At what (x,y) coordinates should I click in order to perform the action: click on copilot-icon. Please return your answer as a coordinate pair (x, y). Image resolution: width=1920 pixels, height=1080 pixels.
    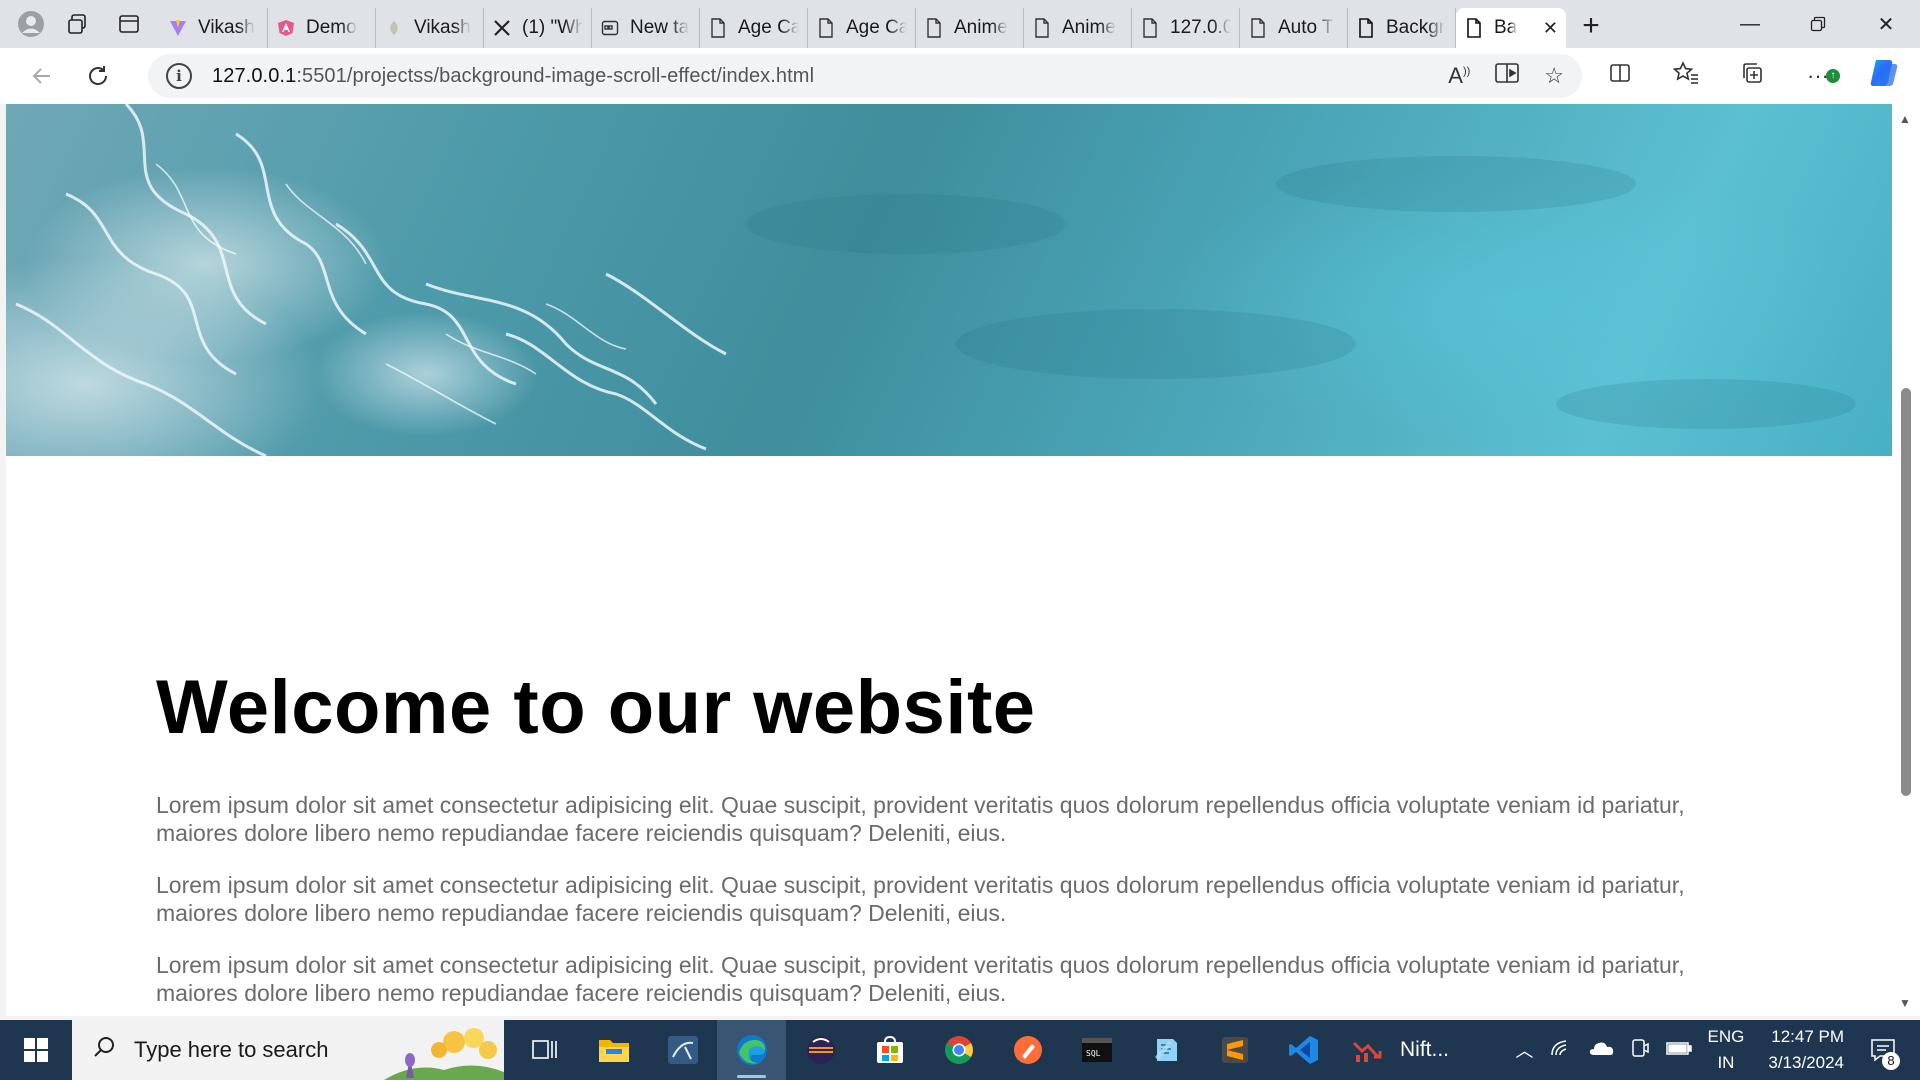
    Looking at the image, I should click on (1884, 76).